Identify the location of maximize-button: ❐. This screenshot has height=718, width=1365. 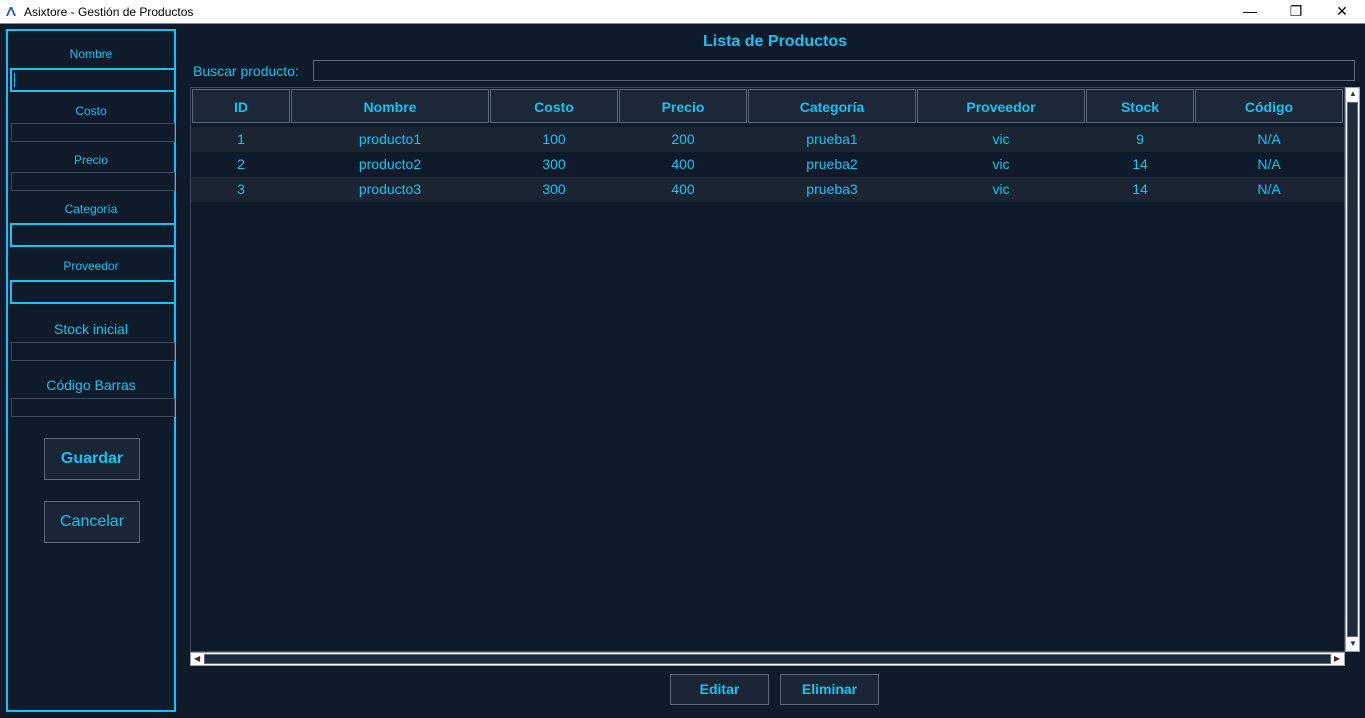
(1296, 11).